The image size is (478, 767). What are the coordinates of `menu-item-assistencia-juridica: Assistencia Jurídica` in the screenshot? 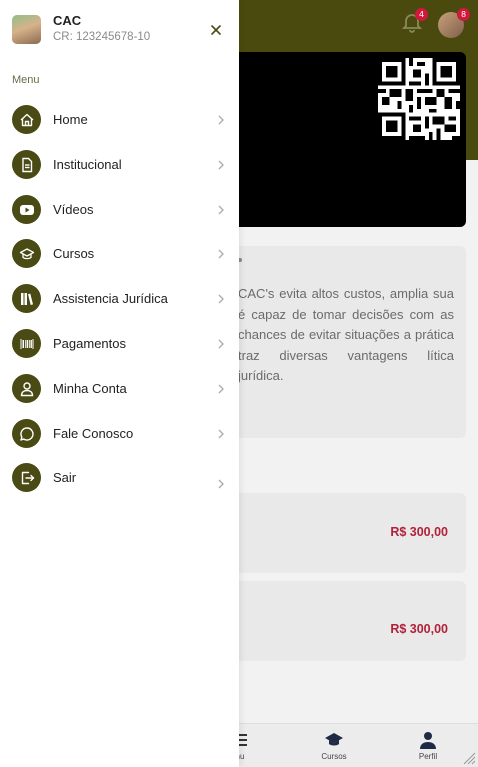 It's located at (119, 300).